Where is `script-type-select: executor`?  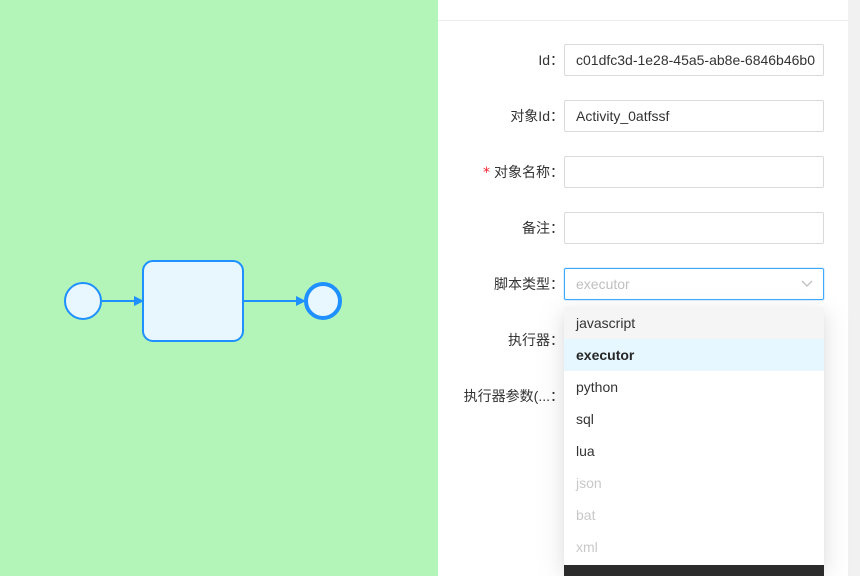 script-type-select: executor is located at coordinates (694, 284).